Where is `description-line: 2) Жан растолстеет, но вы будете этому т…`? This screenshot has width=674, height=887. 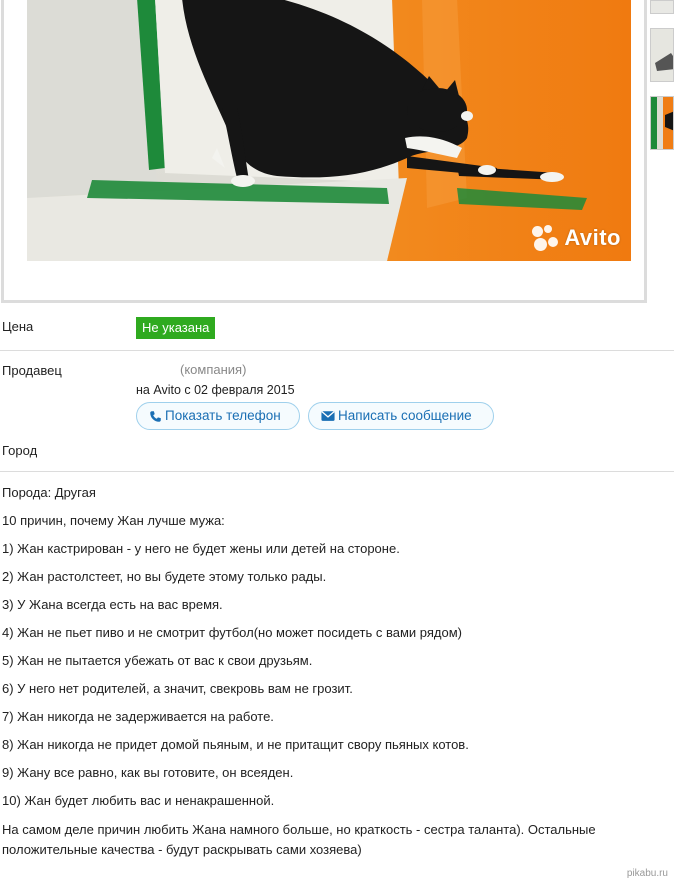
description-line: 2) Жан растолстеет, но вы будете этому т… is located at coordinates (164, 576).